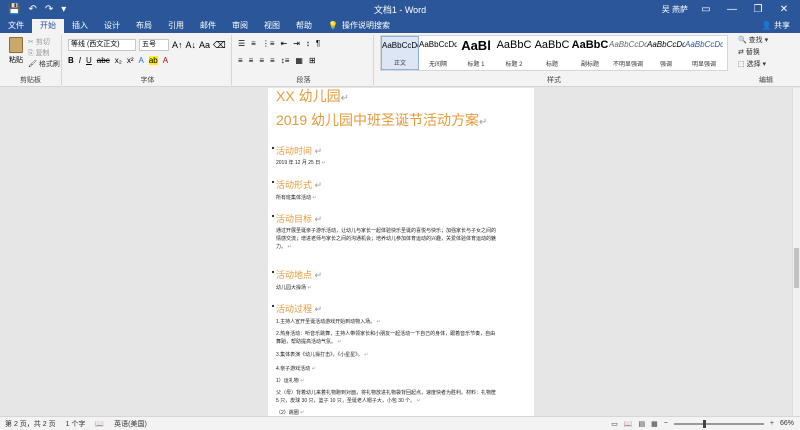 The height and width of the screenshot is (430, 800). Describe the element at coordinates (272, 60) in the screenshot. I see `justify-icon: ≡` at that location.